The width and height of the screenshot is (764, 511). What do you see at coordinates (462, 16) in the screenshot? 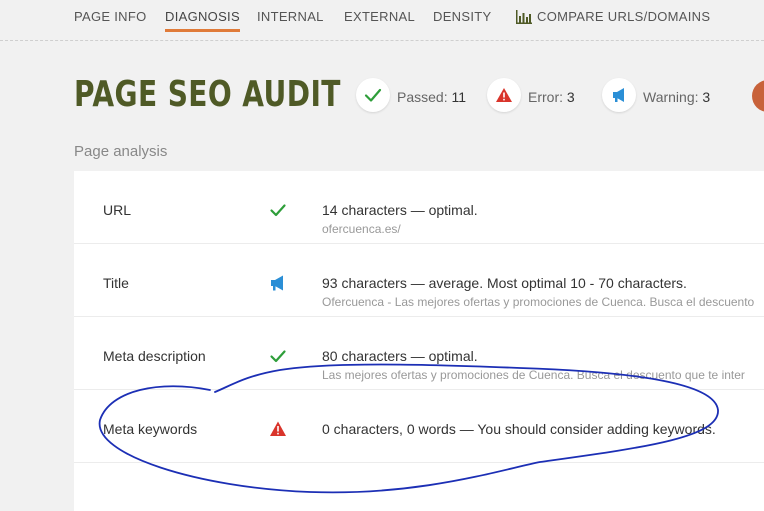
I see `tab-density: DENSITY` at bounding box center [462, 16].